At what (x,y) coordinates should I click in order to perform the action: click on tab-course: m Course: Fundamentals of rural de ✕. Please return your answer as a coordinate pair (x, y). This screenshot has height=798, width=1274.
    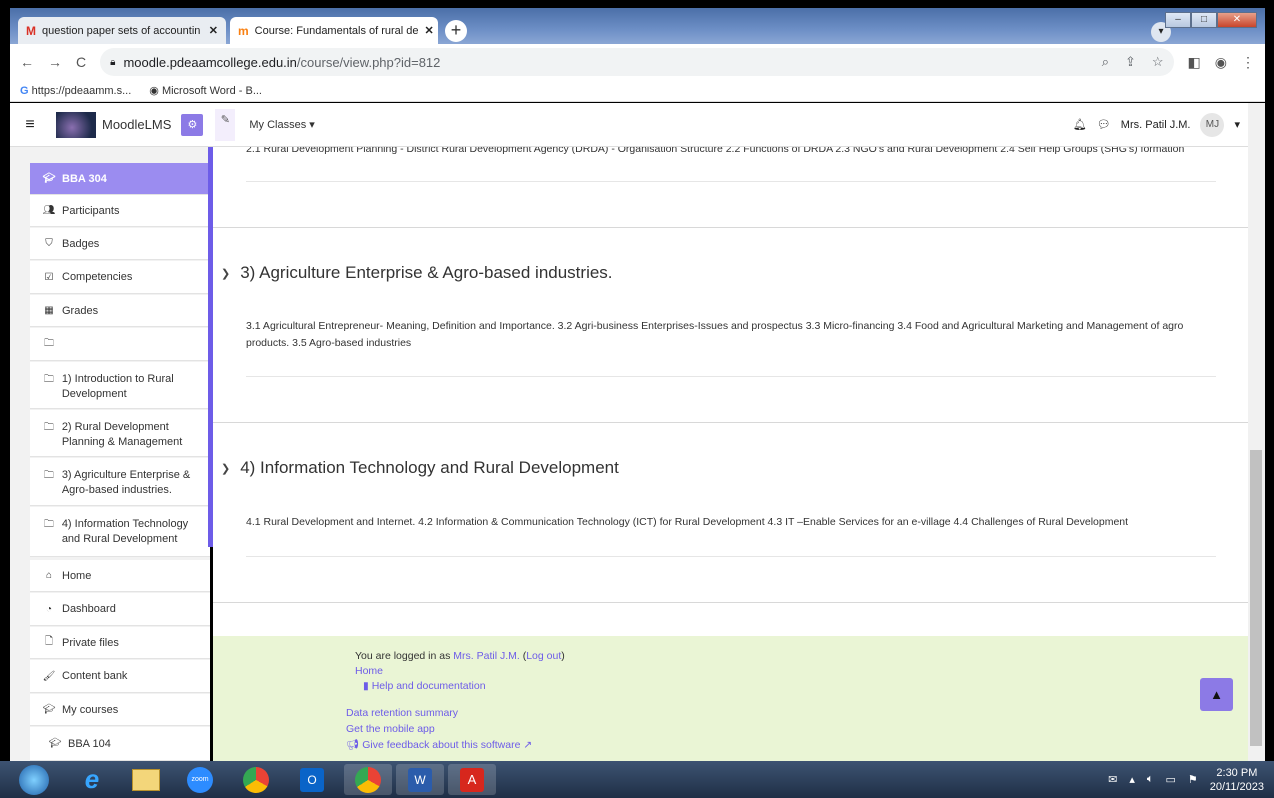
    Looking at the image, I should click on (334, 30).